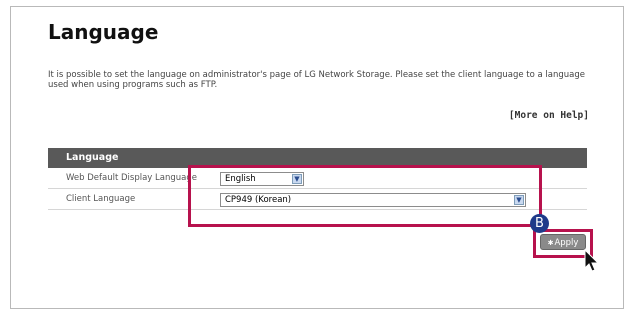 The height and width of the screenshot is (315, 634). Describe the element at coordinates (101, 199) in the screenshot. I see `client-language-label: Client Language` at that location.